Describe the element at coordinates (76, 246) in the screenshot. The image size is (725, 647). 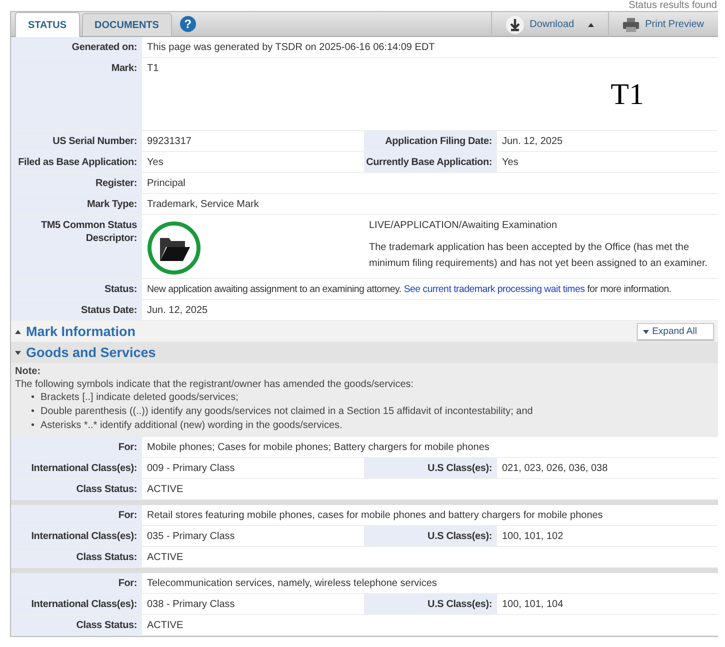
I see `field-label: TM5 Common Status Descriptor:` at that location.